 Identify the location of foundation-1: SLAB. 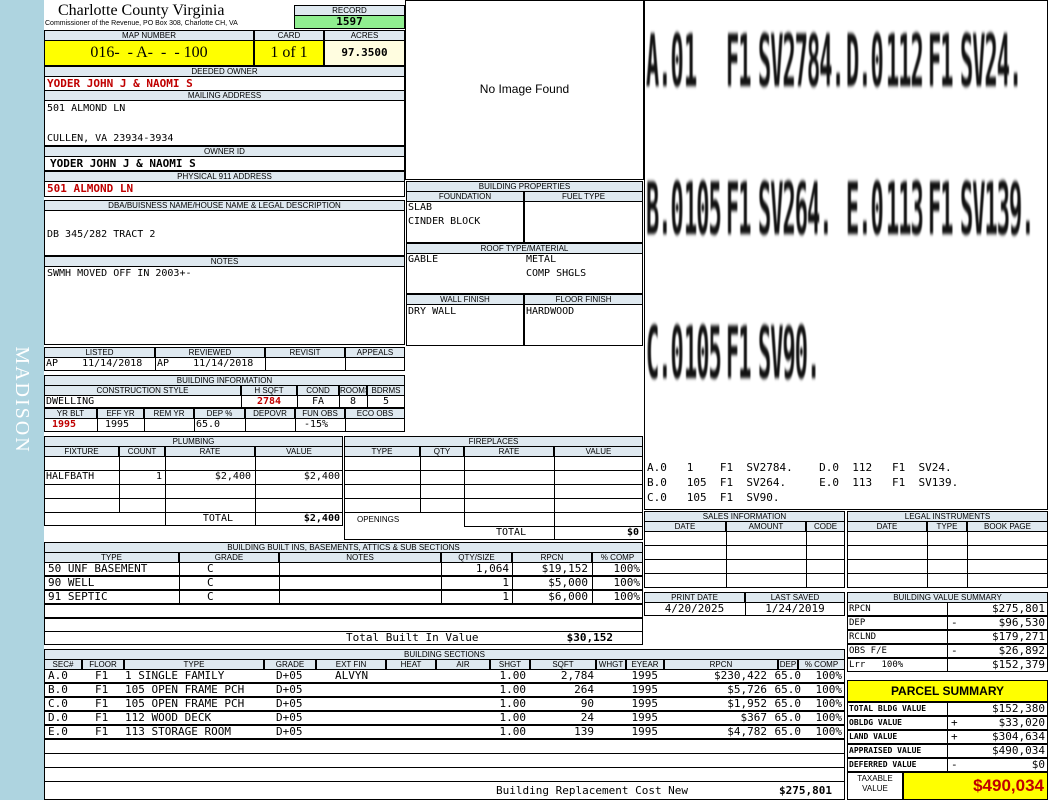
(420, 207).